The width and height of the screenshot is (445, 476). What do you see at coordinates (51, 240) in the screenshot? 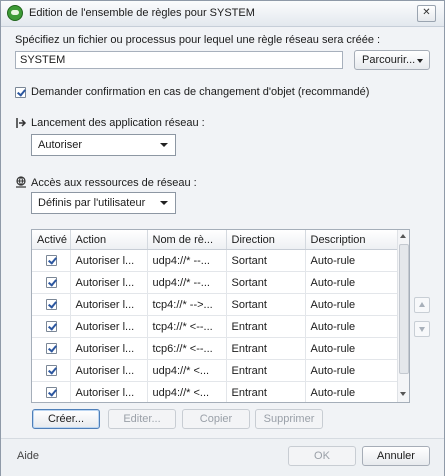
I see `column-header-enabled: Activé` at bounding box center [51, 240].